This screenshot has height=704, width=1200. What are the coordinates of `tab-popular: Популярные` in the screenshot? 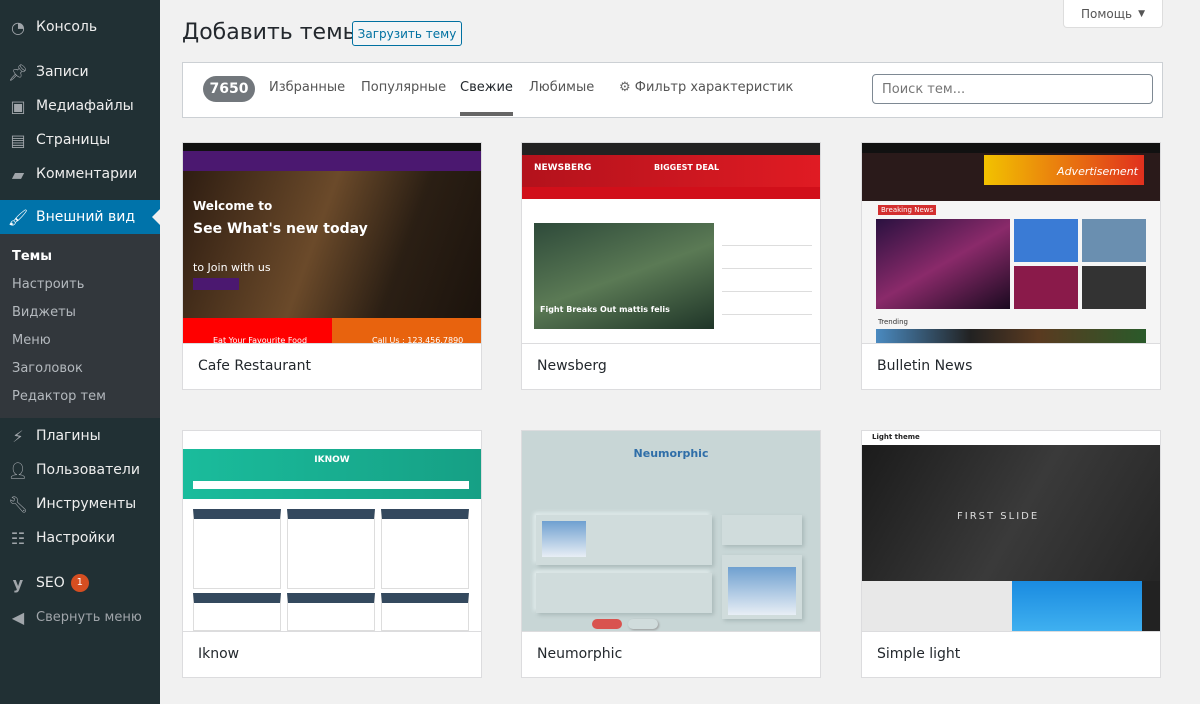 It's located at (403, 98).